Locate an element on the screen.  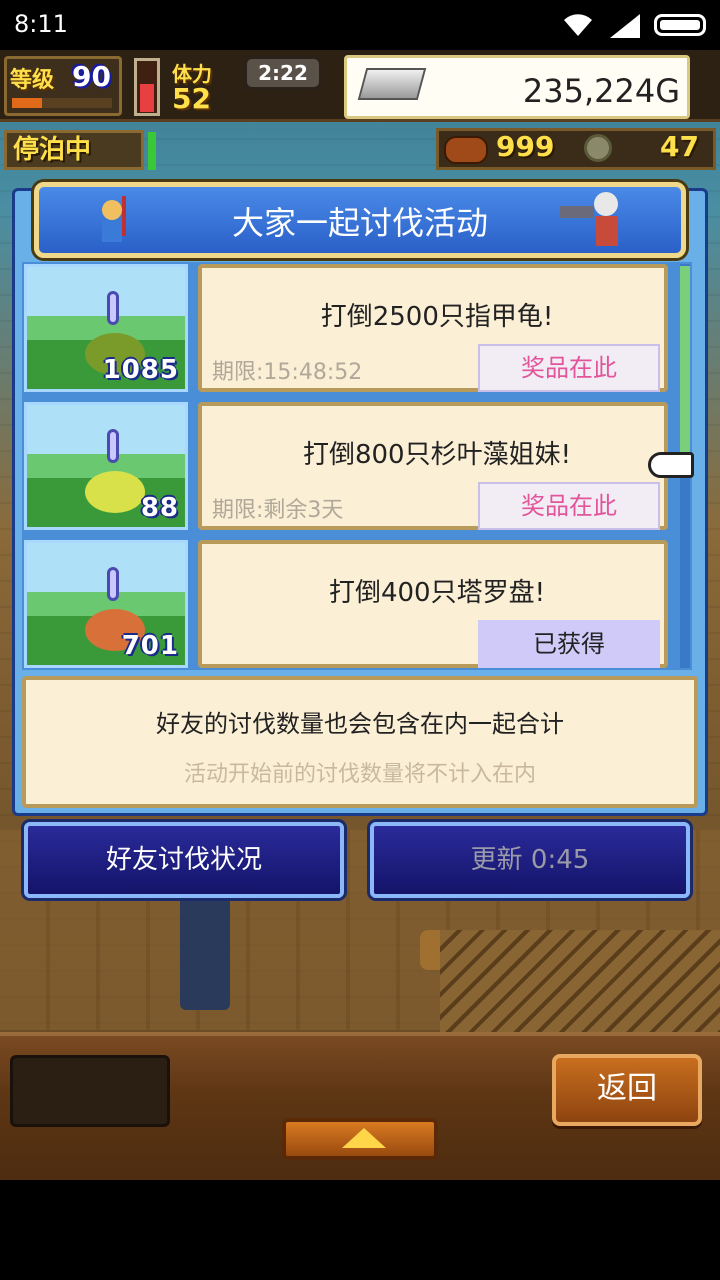
character-left-icon is located at coordinates (114, 219).